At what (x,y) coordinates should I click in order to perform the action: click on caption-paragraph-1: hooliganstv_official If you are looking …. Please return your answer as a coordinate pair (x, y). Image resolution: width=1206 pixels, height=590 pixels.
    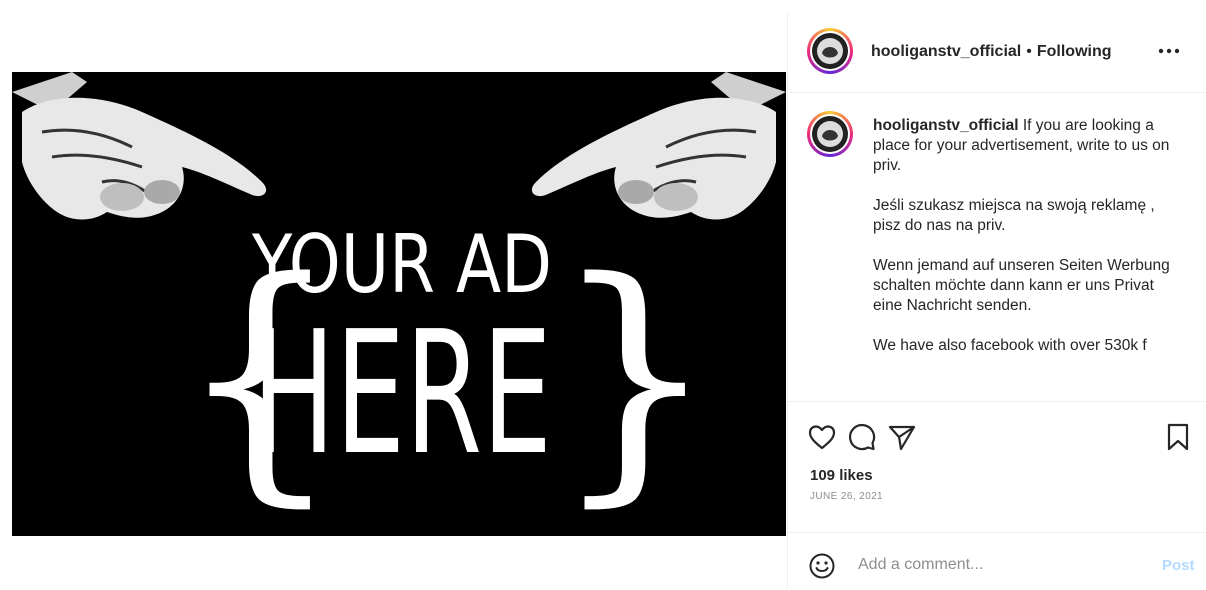
    Looking at the image, I should click on (1028, 146).